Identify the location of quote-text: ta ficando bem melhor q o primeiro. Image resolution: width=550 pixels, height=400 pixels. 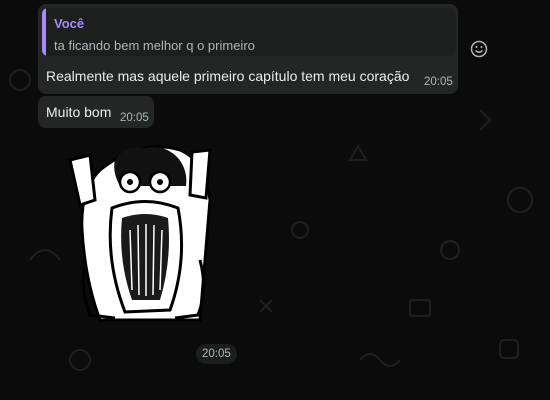
(154, 45).